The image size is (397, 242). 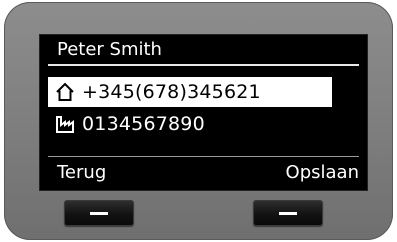 What do you see at coordinates (203, 65) in the screenshot?
I see `title-divider` at bounding box center [203, 65].